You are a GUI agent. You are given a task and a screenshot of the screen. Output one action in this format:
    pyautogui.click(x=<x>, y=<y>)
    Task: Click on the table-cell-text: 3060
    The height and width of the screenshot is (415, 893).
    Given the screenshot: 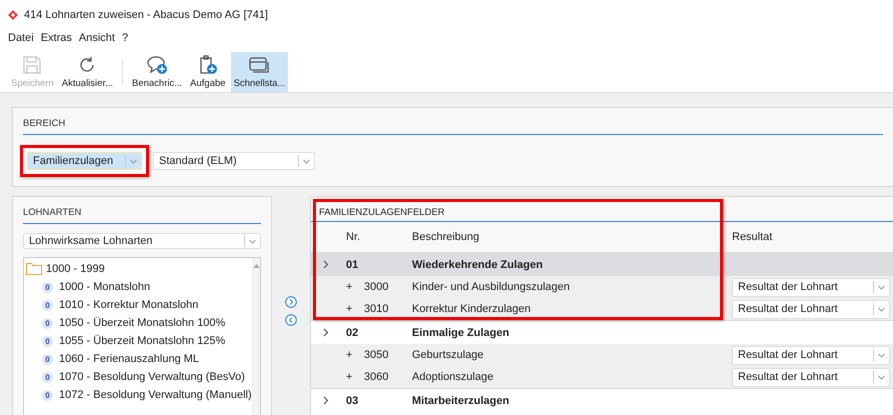 What is the action you would take?
    pyautogui.click(x=377, y=377)
    